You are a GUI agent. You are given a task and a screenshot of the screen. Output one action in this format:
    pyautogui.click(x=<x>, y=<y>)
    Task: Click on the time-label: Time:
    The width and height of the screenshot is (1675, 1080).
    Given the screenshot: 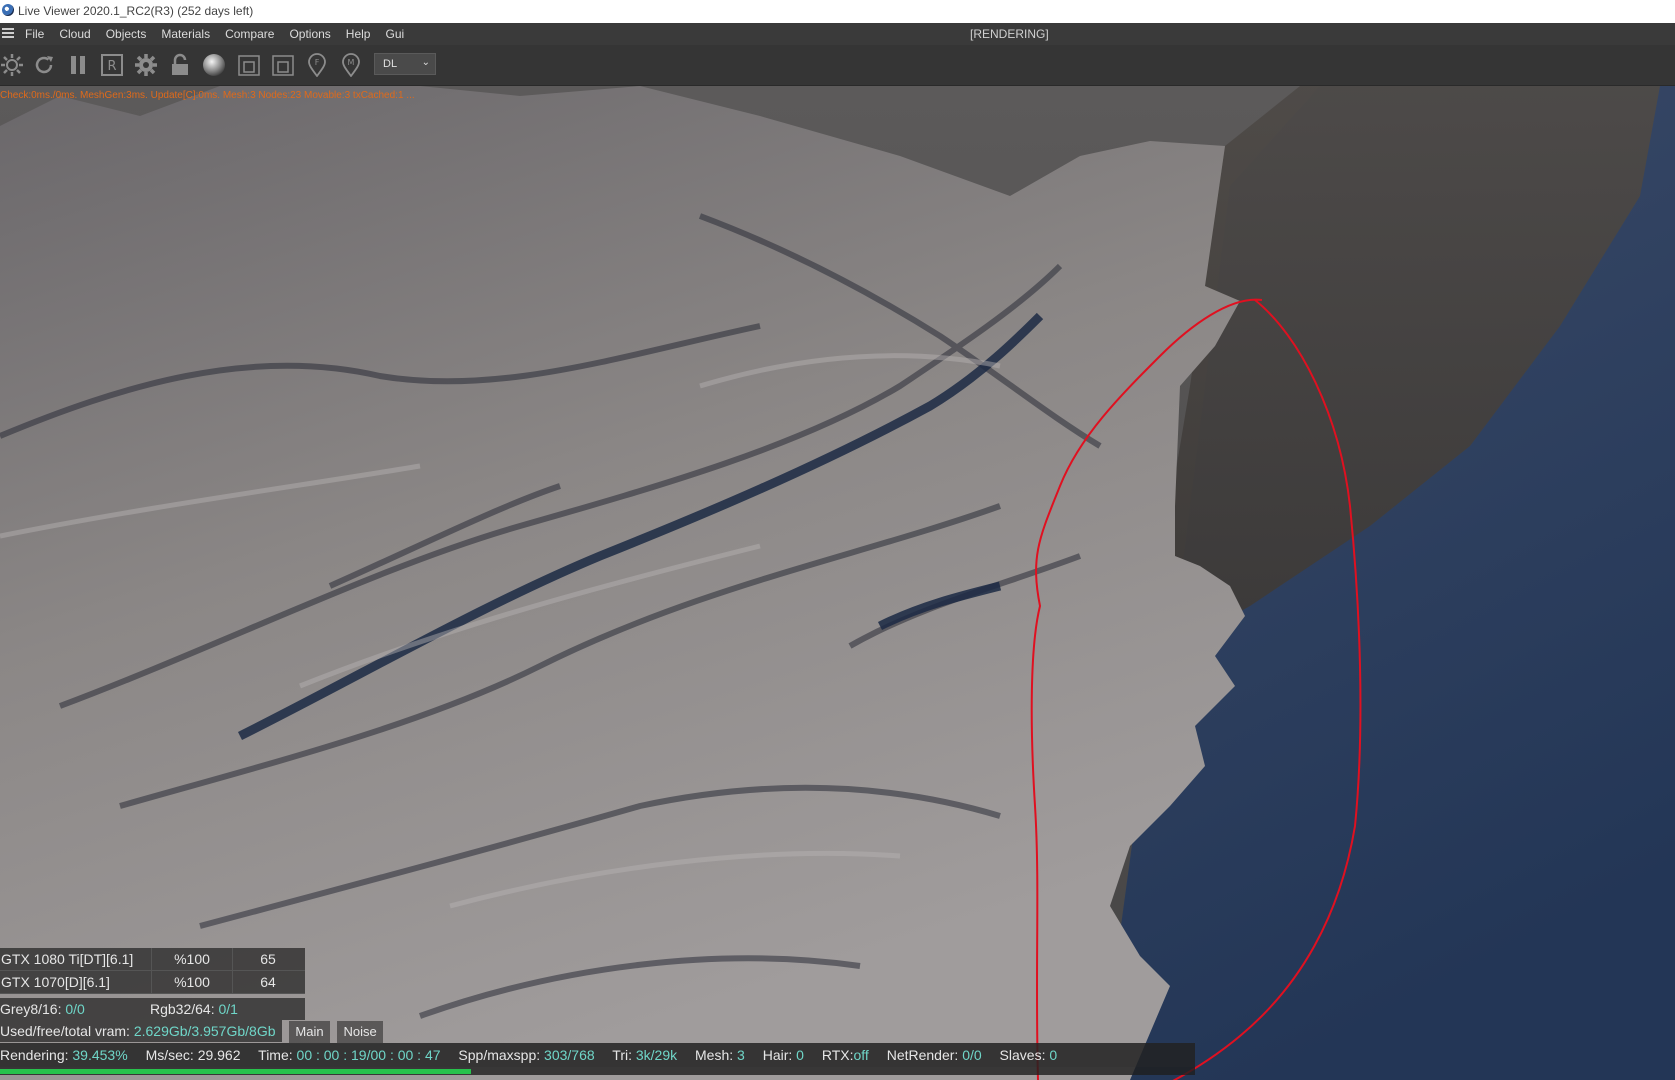 What is the action you would take?
    pyautogui.click(x=275, y=1055)
    